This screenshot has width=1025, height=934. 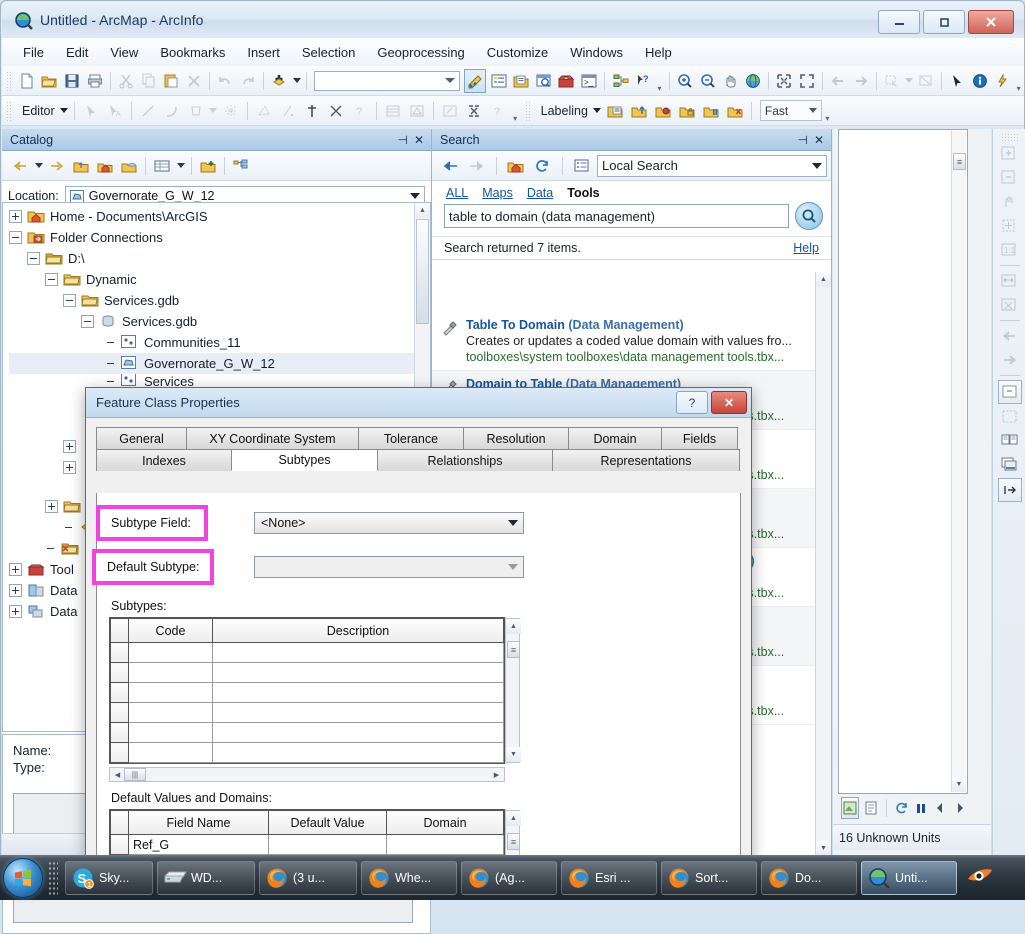 What do you see at coordinates (387, 80) in the screenshot?
I see `map-scale-combo` at bounding box center [387, 80].